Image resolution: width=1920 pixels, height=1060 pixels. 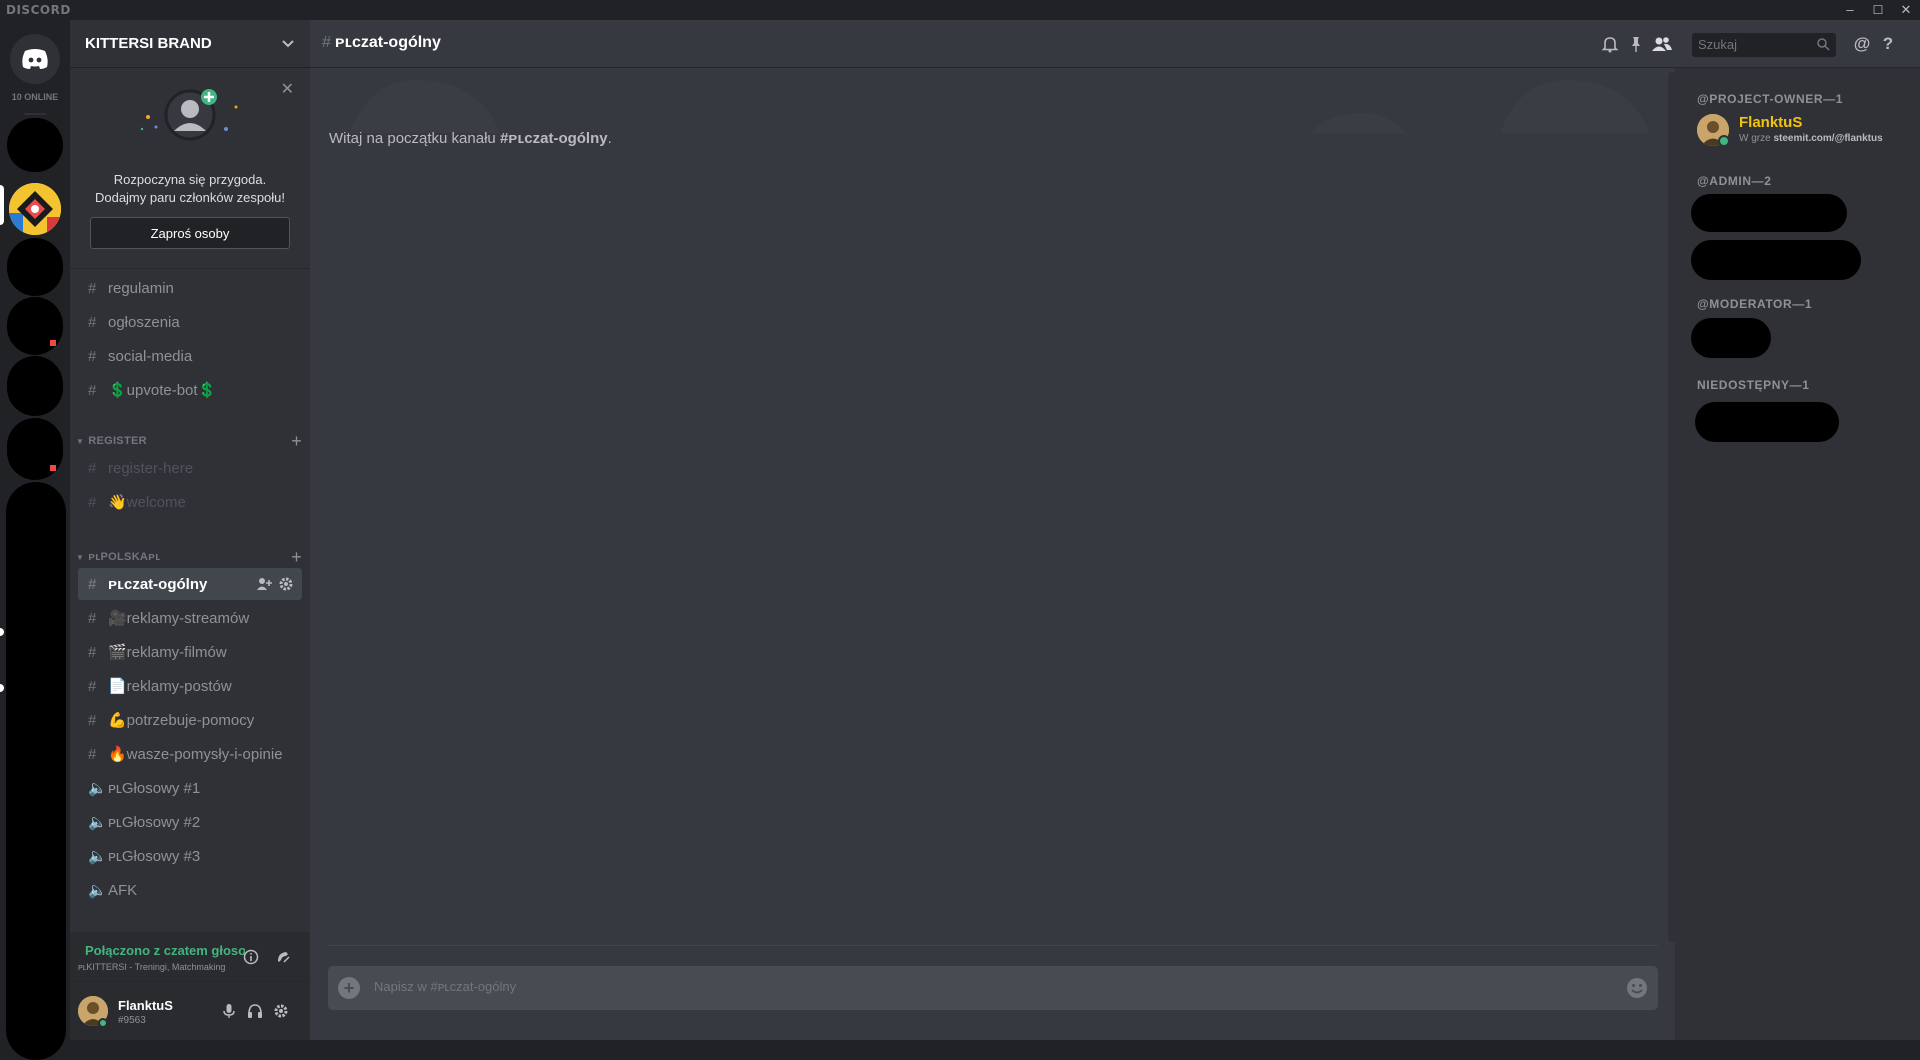 I want to click on close-icon: ✕, so click(x=287, y=89).